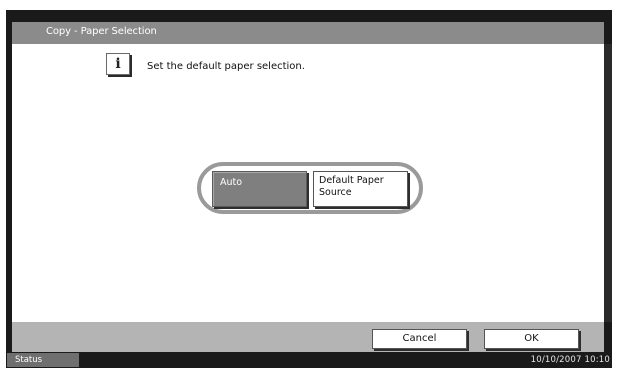  What do you see at coordinates (308, 33) in the screenshot?
I see `title-bar: Copy - Paper Selection` at bounding box center [308, 33].